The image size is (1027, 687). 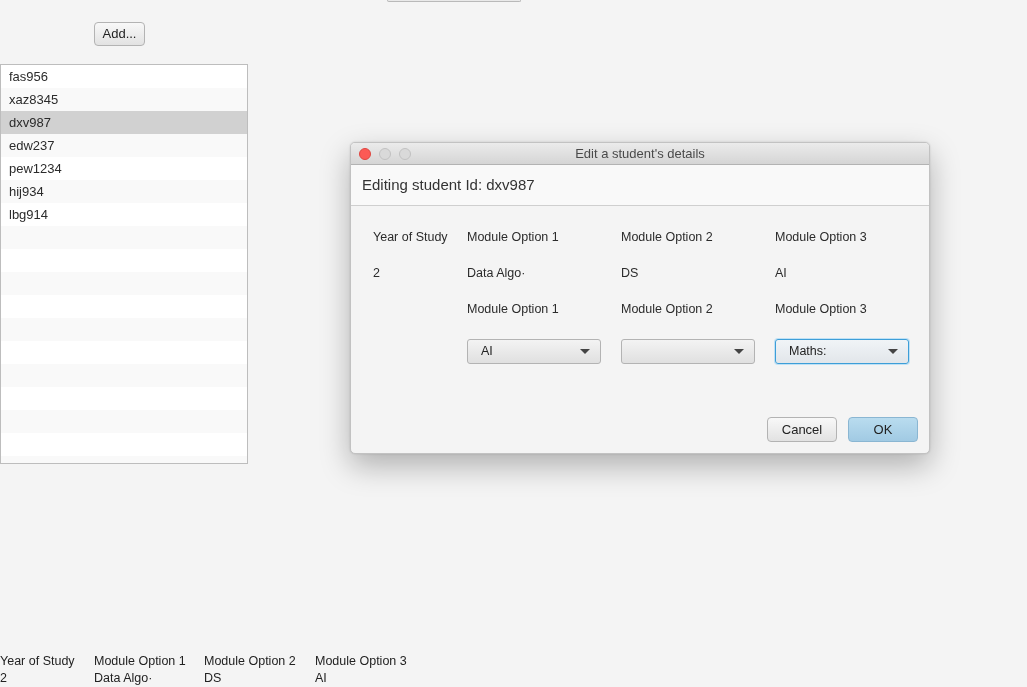 I want to click on column-heading: Year of Study, so click(x=38, y=661).